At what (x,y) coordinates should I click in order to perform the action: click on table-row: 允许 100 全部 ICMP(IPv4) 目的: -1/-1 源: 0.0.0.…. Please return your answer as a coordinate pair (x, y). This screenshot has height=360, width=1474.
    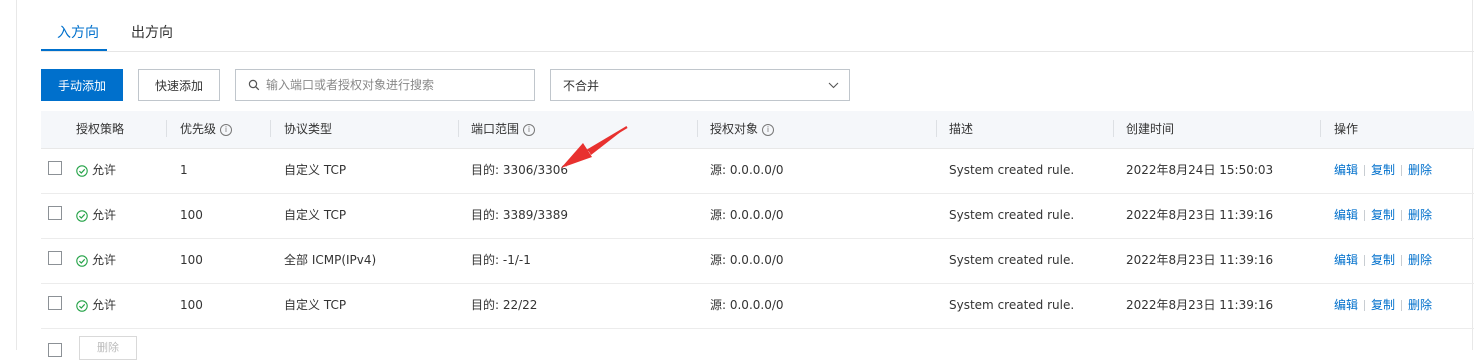
    Looking at the image, I should click on (757, 261).